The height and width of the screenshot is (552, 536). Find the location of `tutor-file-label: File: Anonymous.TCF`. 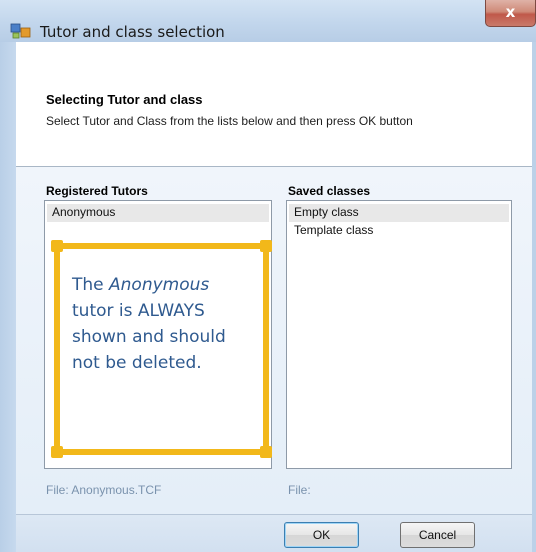

tutor-file-label: File: Anonymous.TCF is located at coordinates (104, 490).